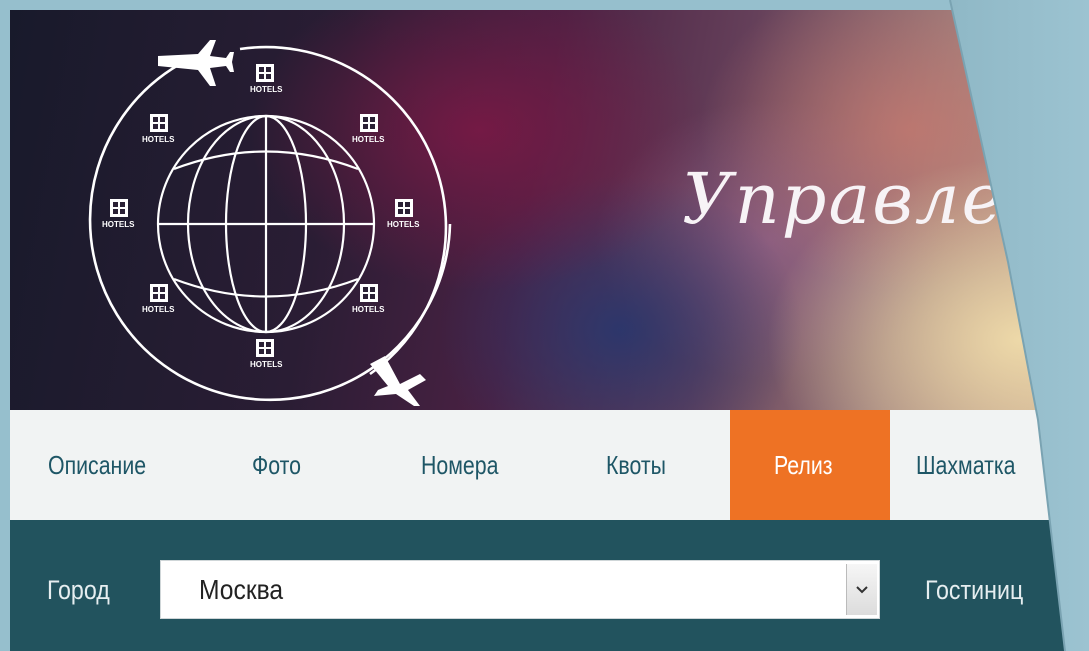 The width and height of the screenshot is (1089, 651). Describe the element at coordinates (118, 214) in the screenshot. I see `hotel-building-icon-4: HOTELS` at that location.